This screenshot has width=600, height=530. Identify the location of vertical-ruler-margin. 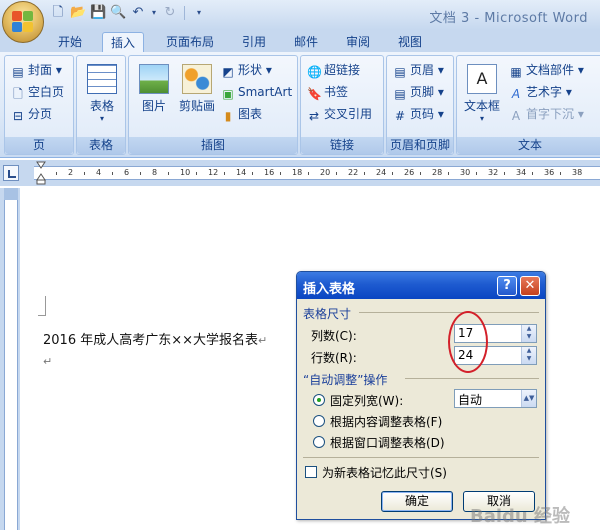
(11, 194).